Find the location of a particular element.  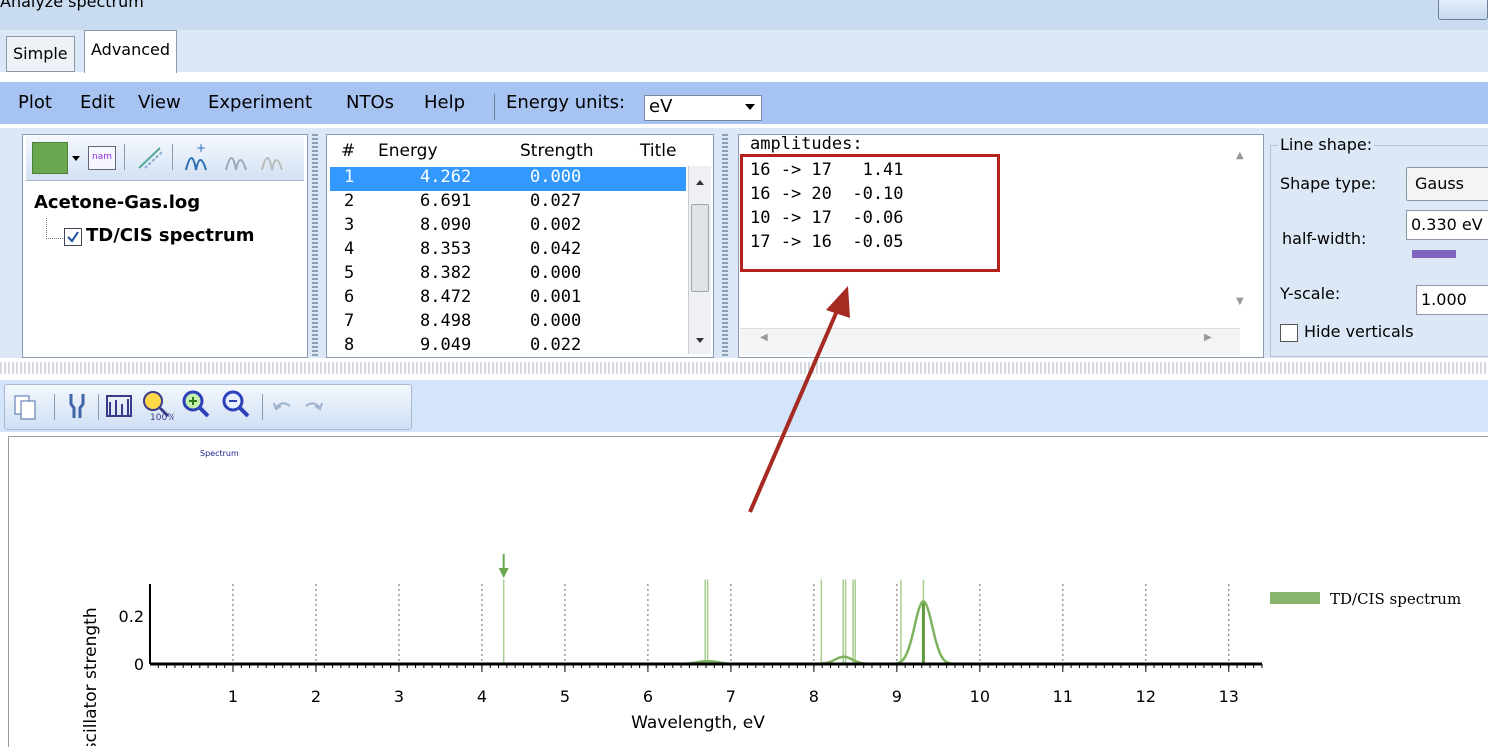

scroll-right-icon: ▶ is located at coordinates (1208, 337).